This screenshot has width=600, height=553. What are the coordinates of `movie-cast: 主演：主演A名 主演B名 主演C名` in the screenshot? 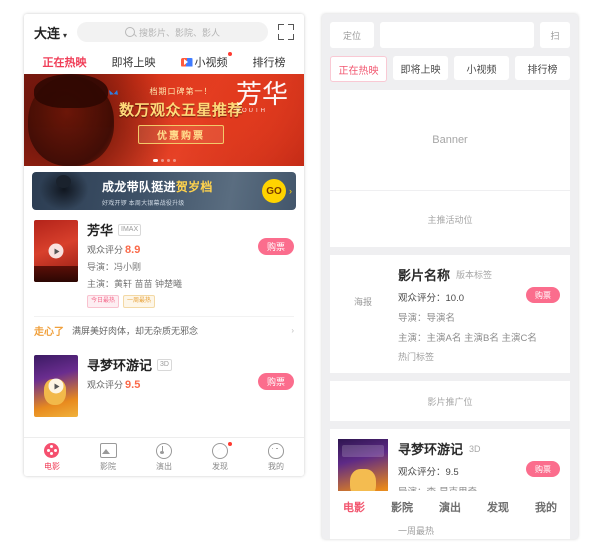 It's located at (467, 338).